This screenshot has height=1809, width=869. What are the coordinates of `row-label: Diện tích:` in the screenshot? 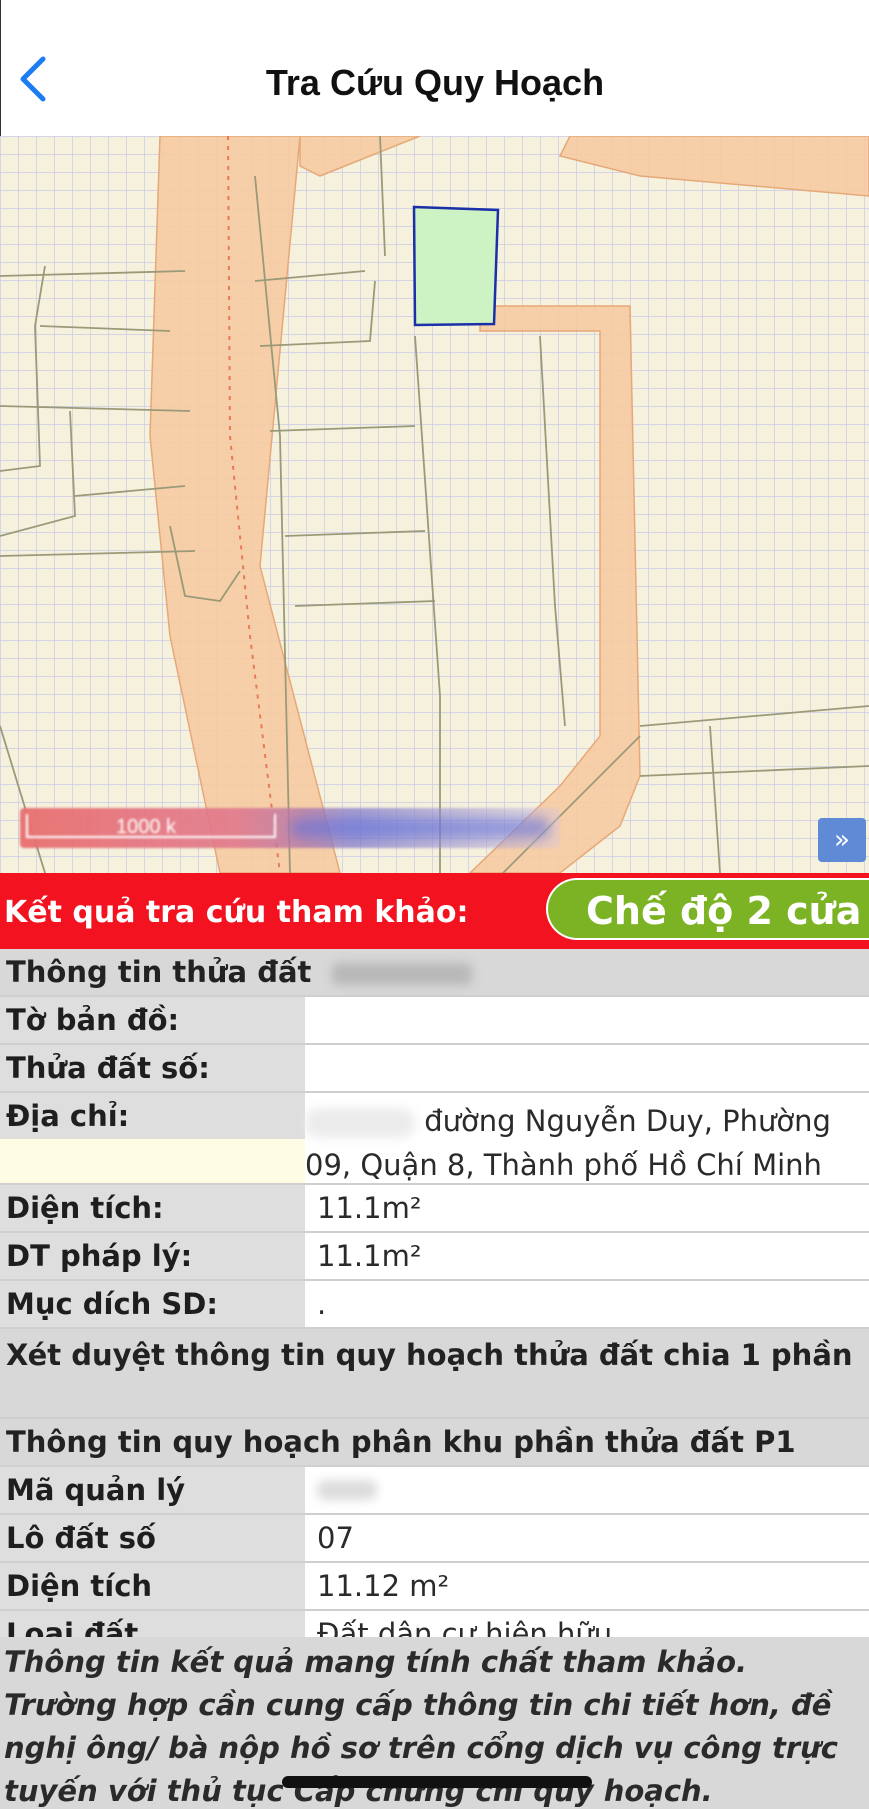 It's located at (152, 1208).